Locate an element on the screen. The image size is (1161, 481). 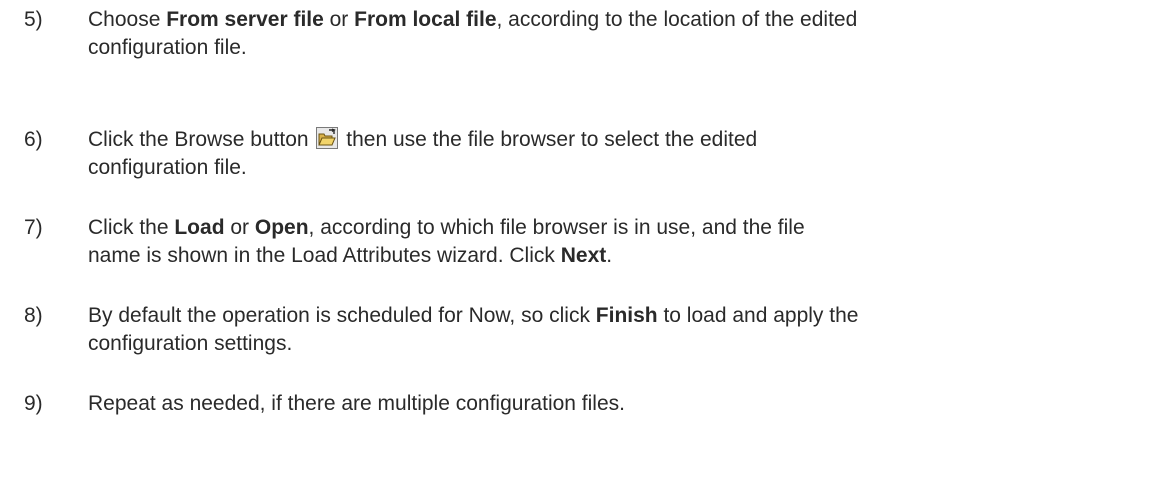
step-number: 9) is located at coordinates (33, 403).